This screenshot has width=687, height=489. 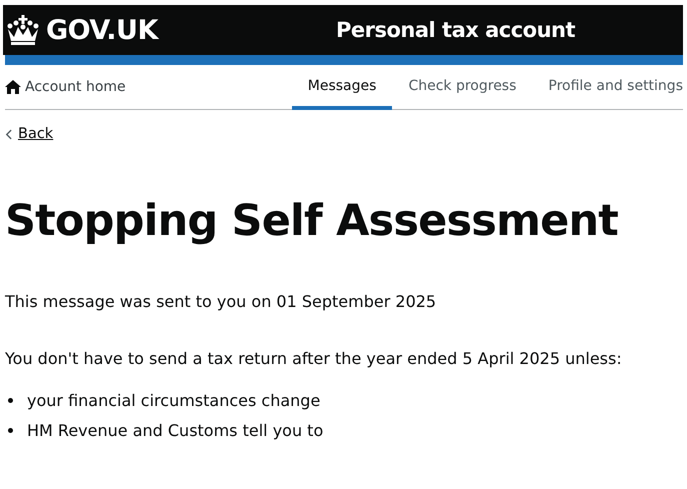 What do you see at coordinates (456, 30) in the screenshot?
I see `service-name: Personal tax account` at bounding box center [456, 30].